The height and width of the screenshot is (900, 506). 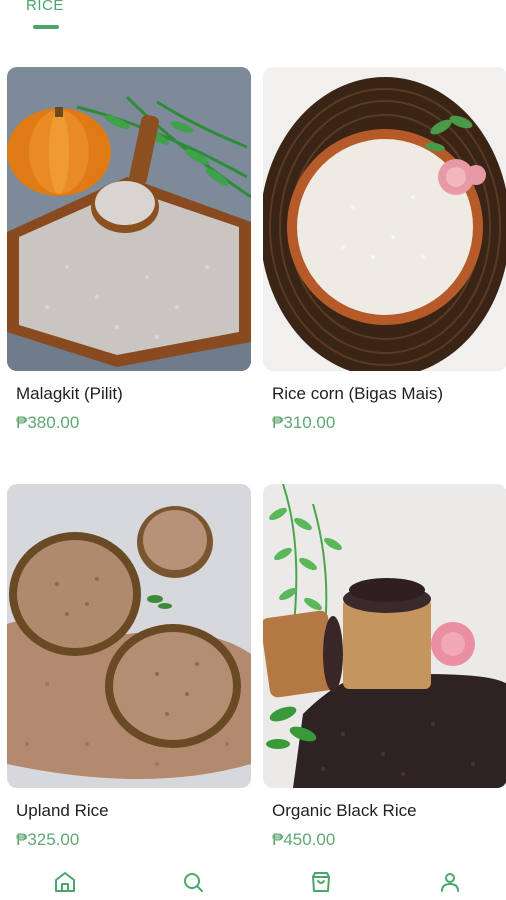 What do you see at coordinates (48, 839) in the screenshot?
I see `product-price: ₱325.00` at bounding box center [48, 839].